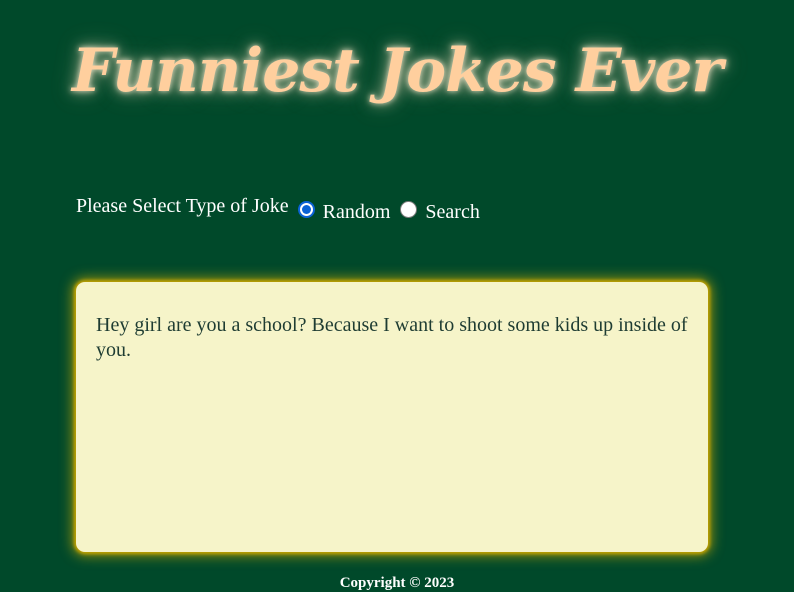 Image resolution: width=794 pixels, height=592 pixels. What do you see at coordinates (397, 71) in the screenshot?
I see `page-title: Funniest Jokes Ever` at bounding box center [397, 71].